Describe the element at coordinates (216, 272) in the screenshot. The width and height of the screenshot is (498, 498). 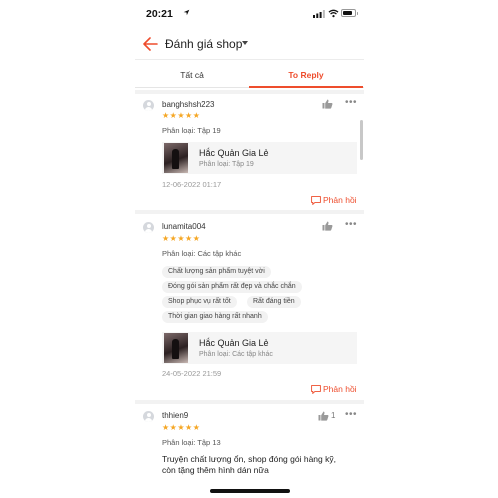
I see `review-tag: Chất lượng sản phẩm tuyệt vời` at that location.